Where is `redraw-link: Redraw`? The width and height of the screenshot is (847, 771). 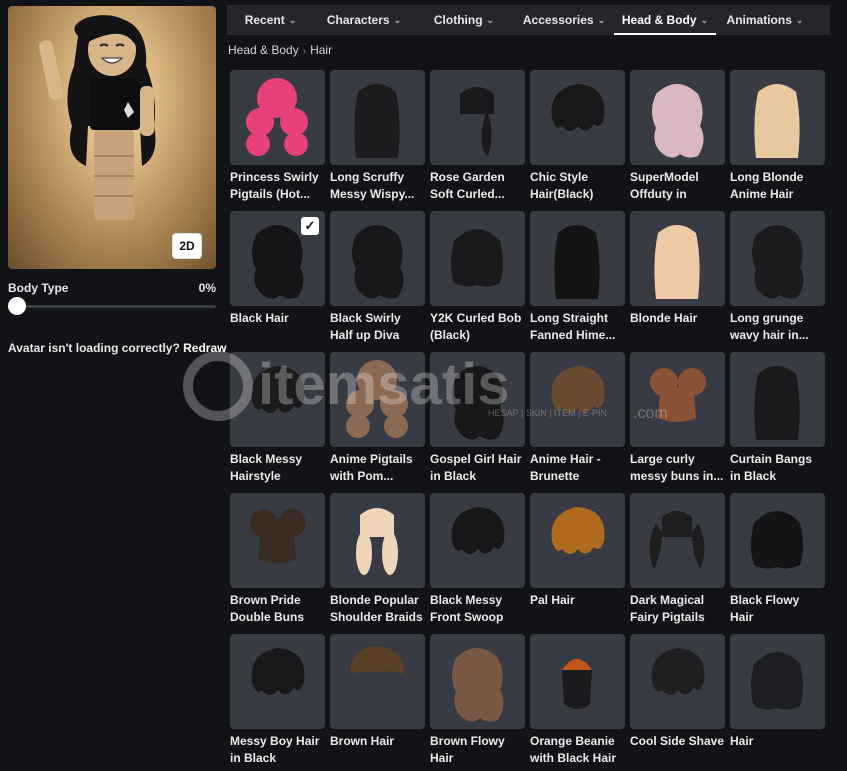 redraw-link: Redraw is located at coordinates (204, 348).